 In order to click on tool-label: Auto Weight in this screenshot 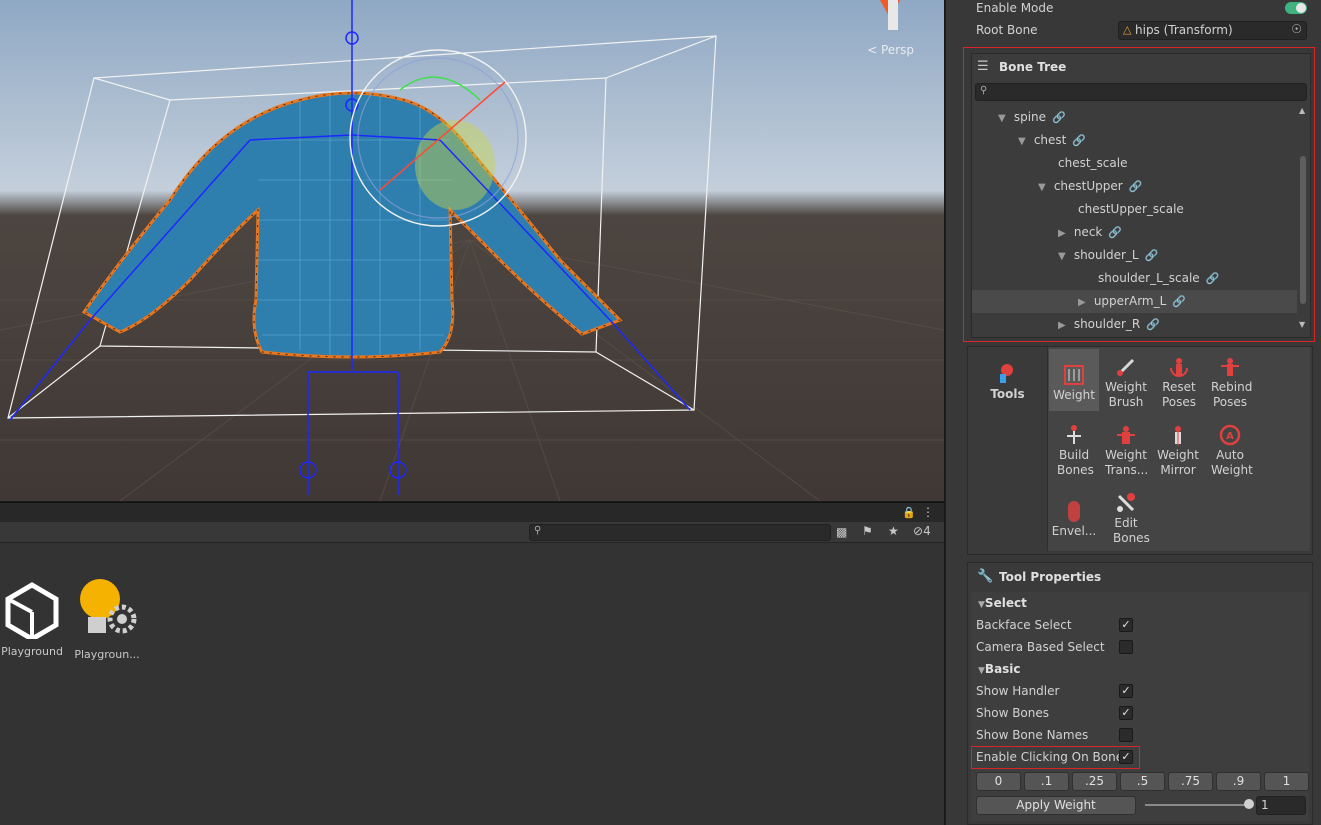, I will do `click(1232, 462)`.